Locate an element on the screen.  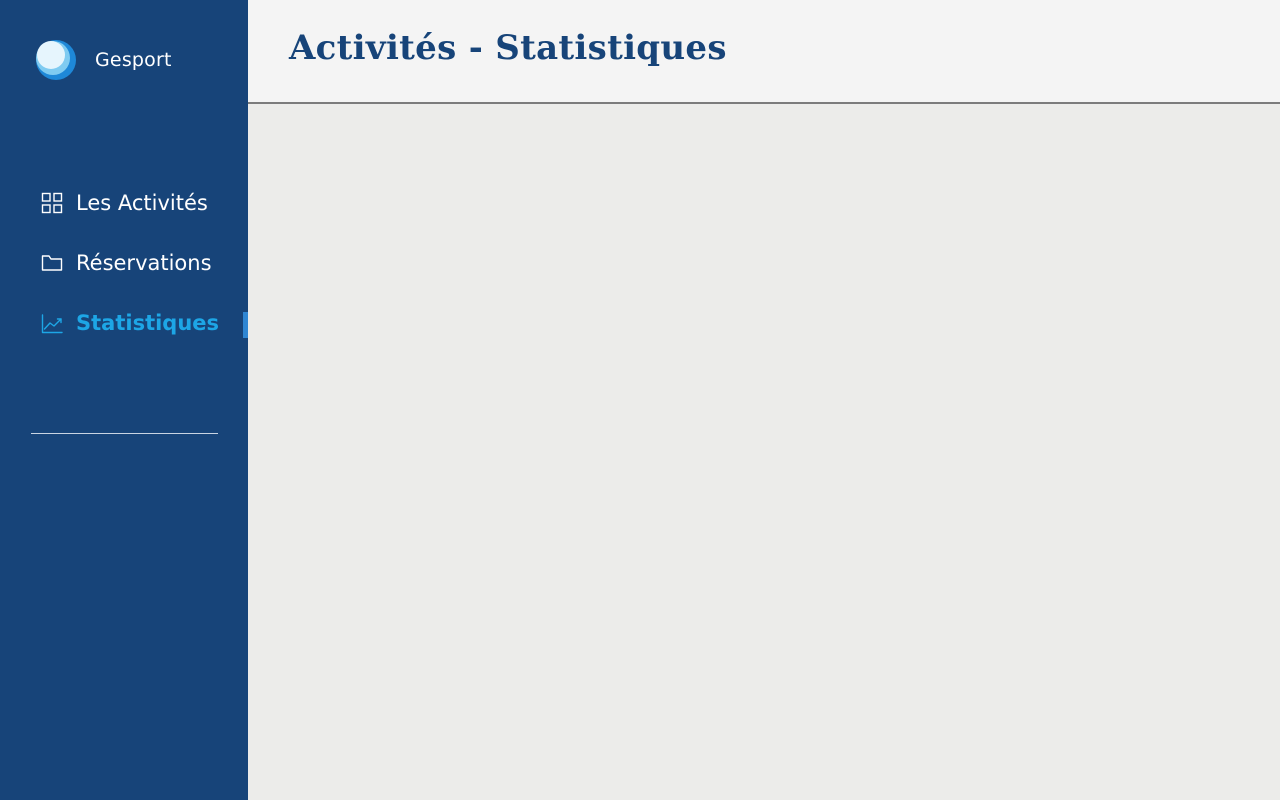
app-name: Gesport is located at coordinates (133, 60).